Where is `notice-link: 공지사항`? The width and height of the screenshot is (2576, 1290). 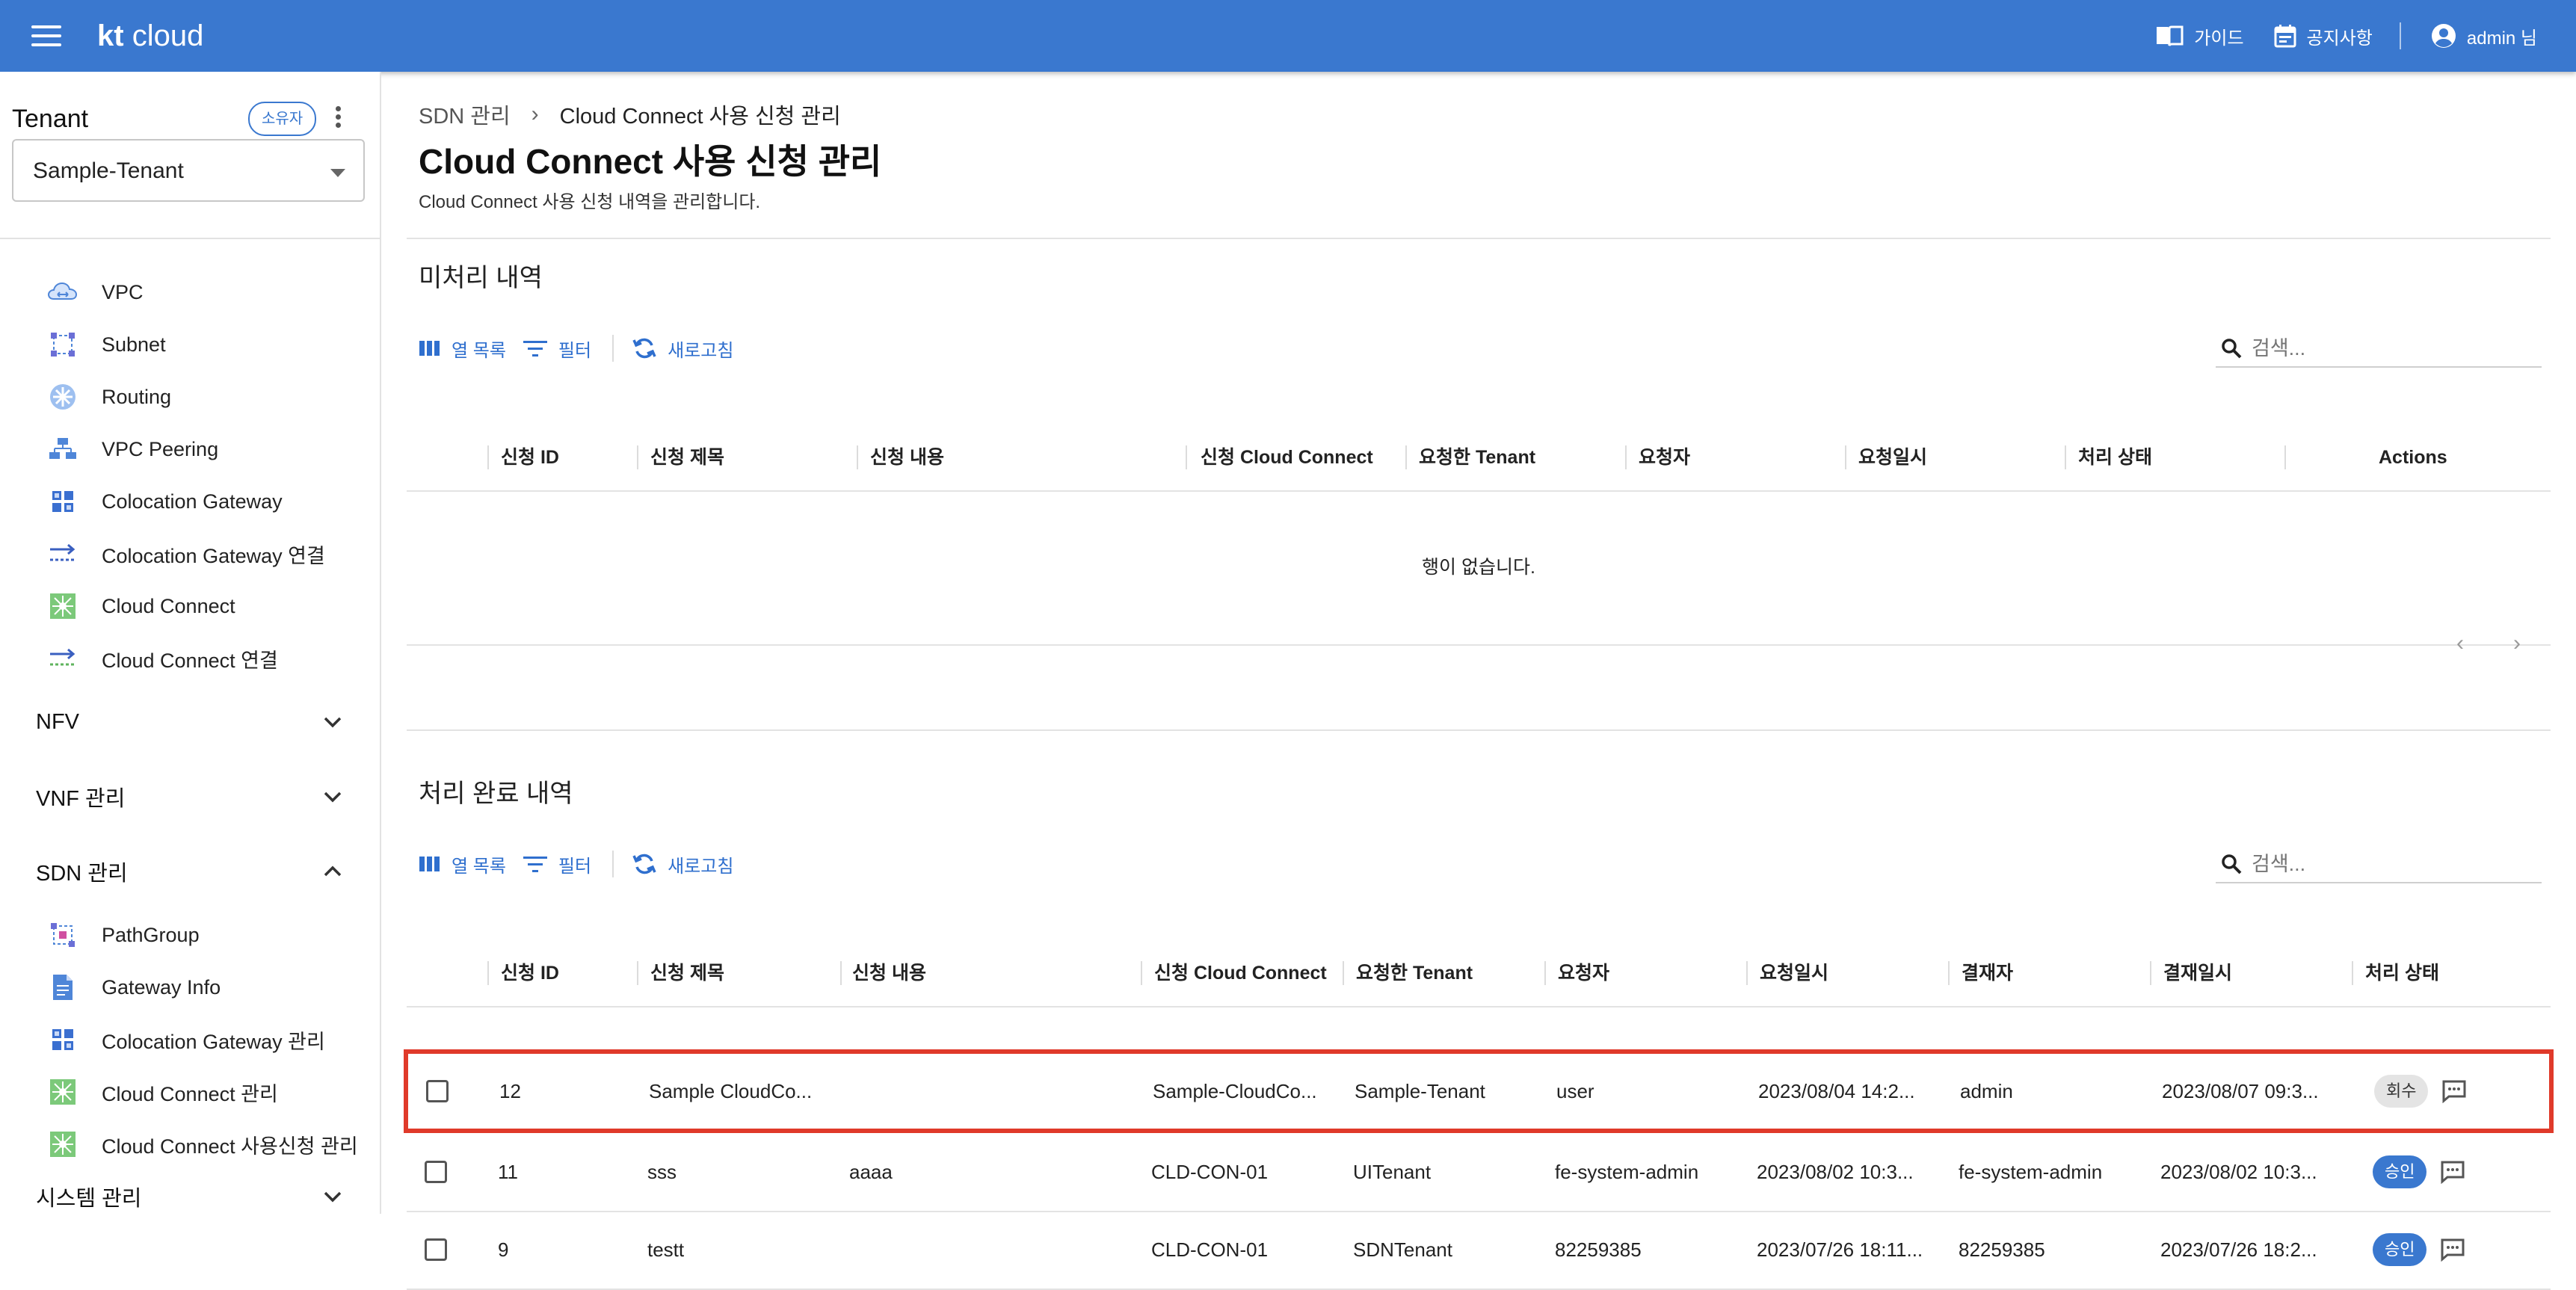 notice-link: 공지사항 is located at coordinates (2323, 36).